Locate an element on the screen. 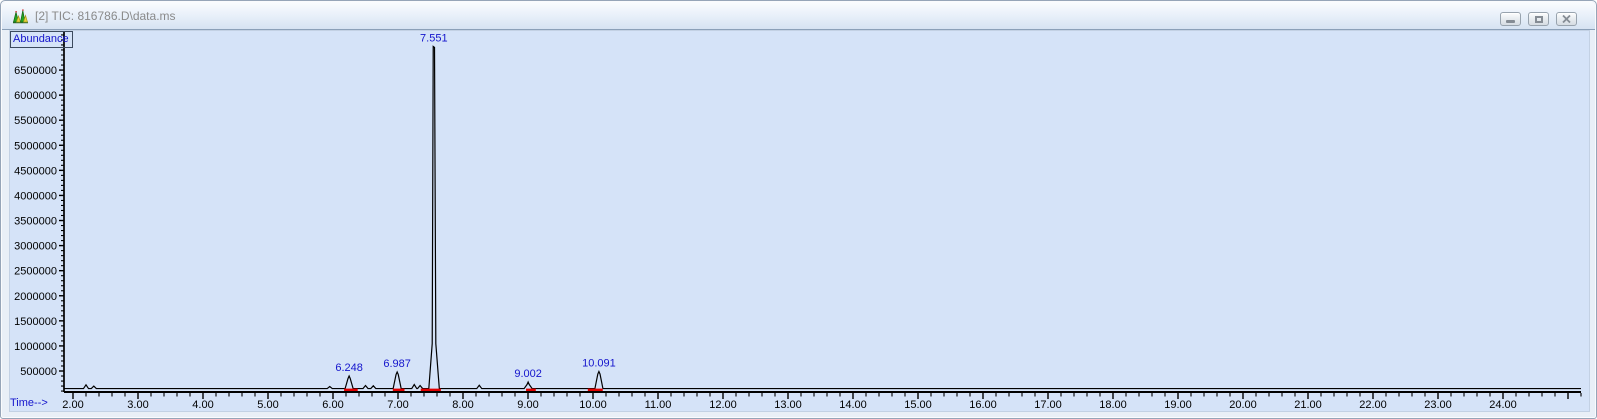 The height and width of the screenshot is (419, 1597). title-bar: [2] TIC: 816786.D\data.ms is located at coordinates (798, 16).